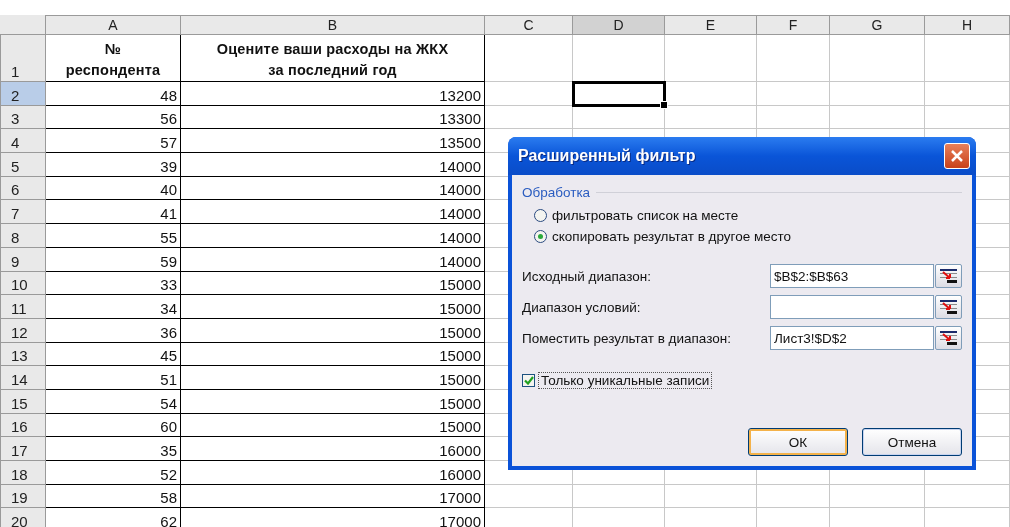  I want to click on table-cell: 60, so click(113, 425).